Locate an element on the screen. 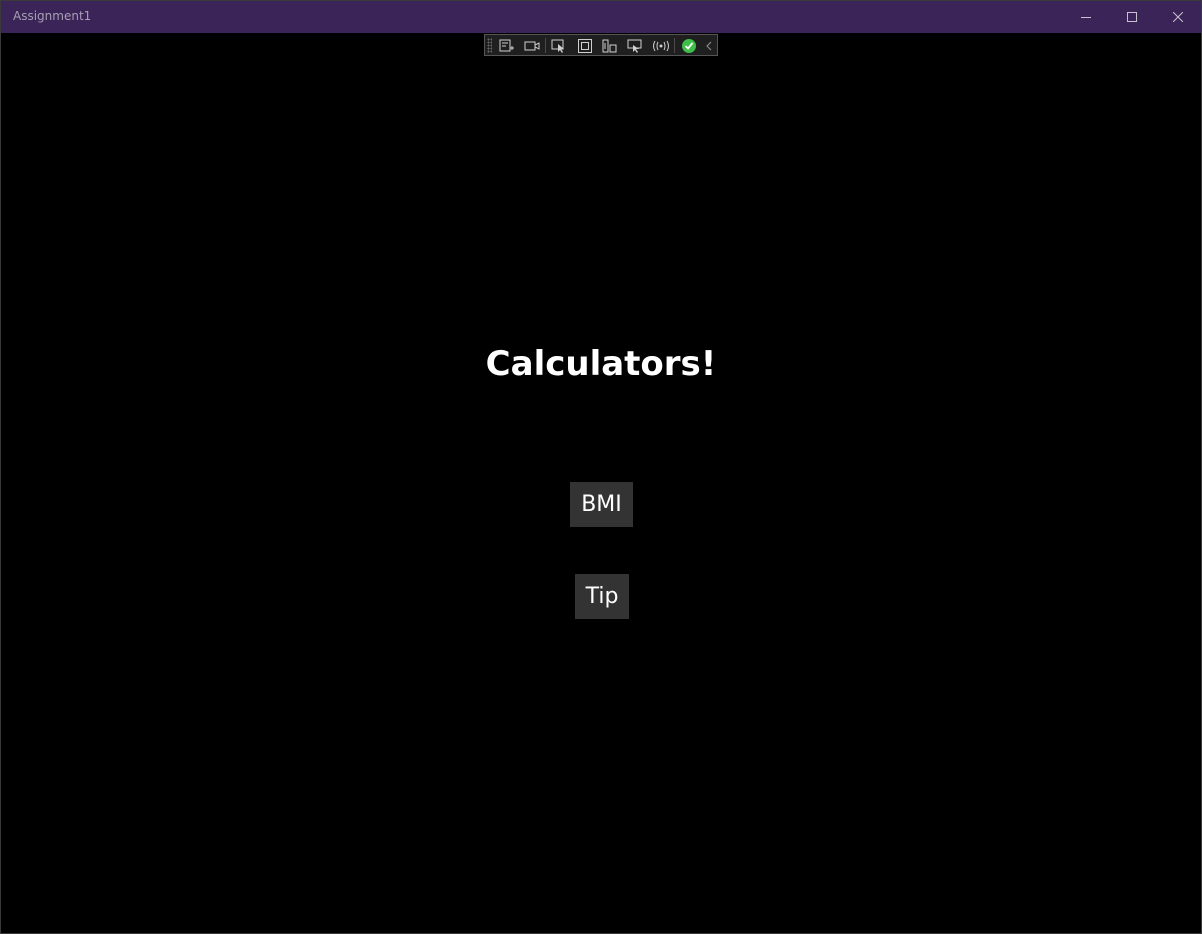  collapse-toolbar-button is located at coordinates (709, 45).